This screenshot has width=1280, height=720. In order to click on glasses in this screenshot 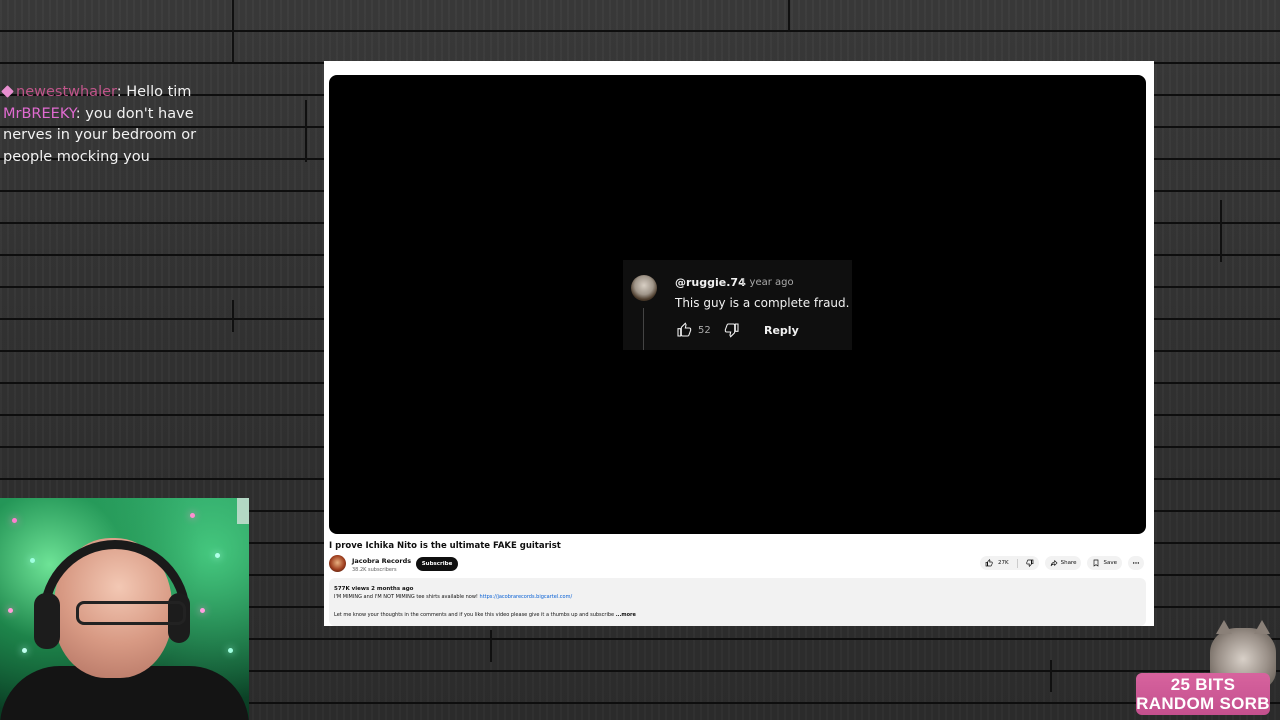, I will do `click(131, 613)`.